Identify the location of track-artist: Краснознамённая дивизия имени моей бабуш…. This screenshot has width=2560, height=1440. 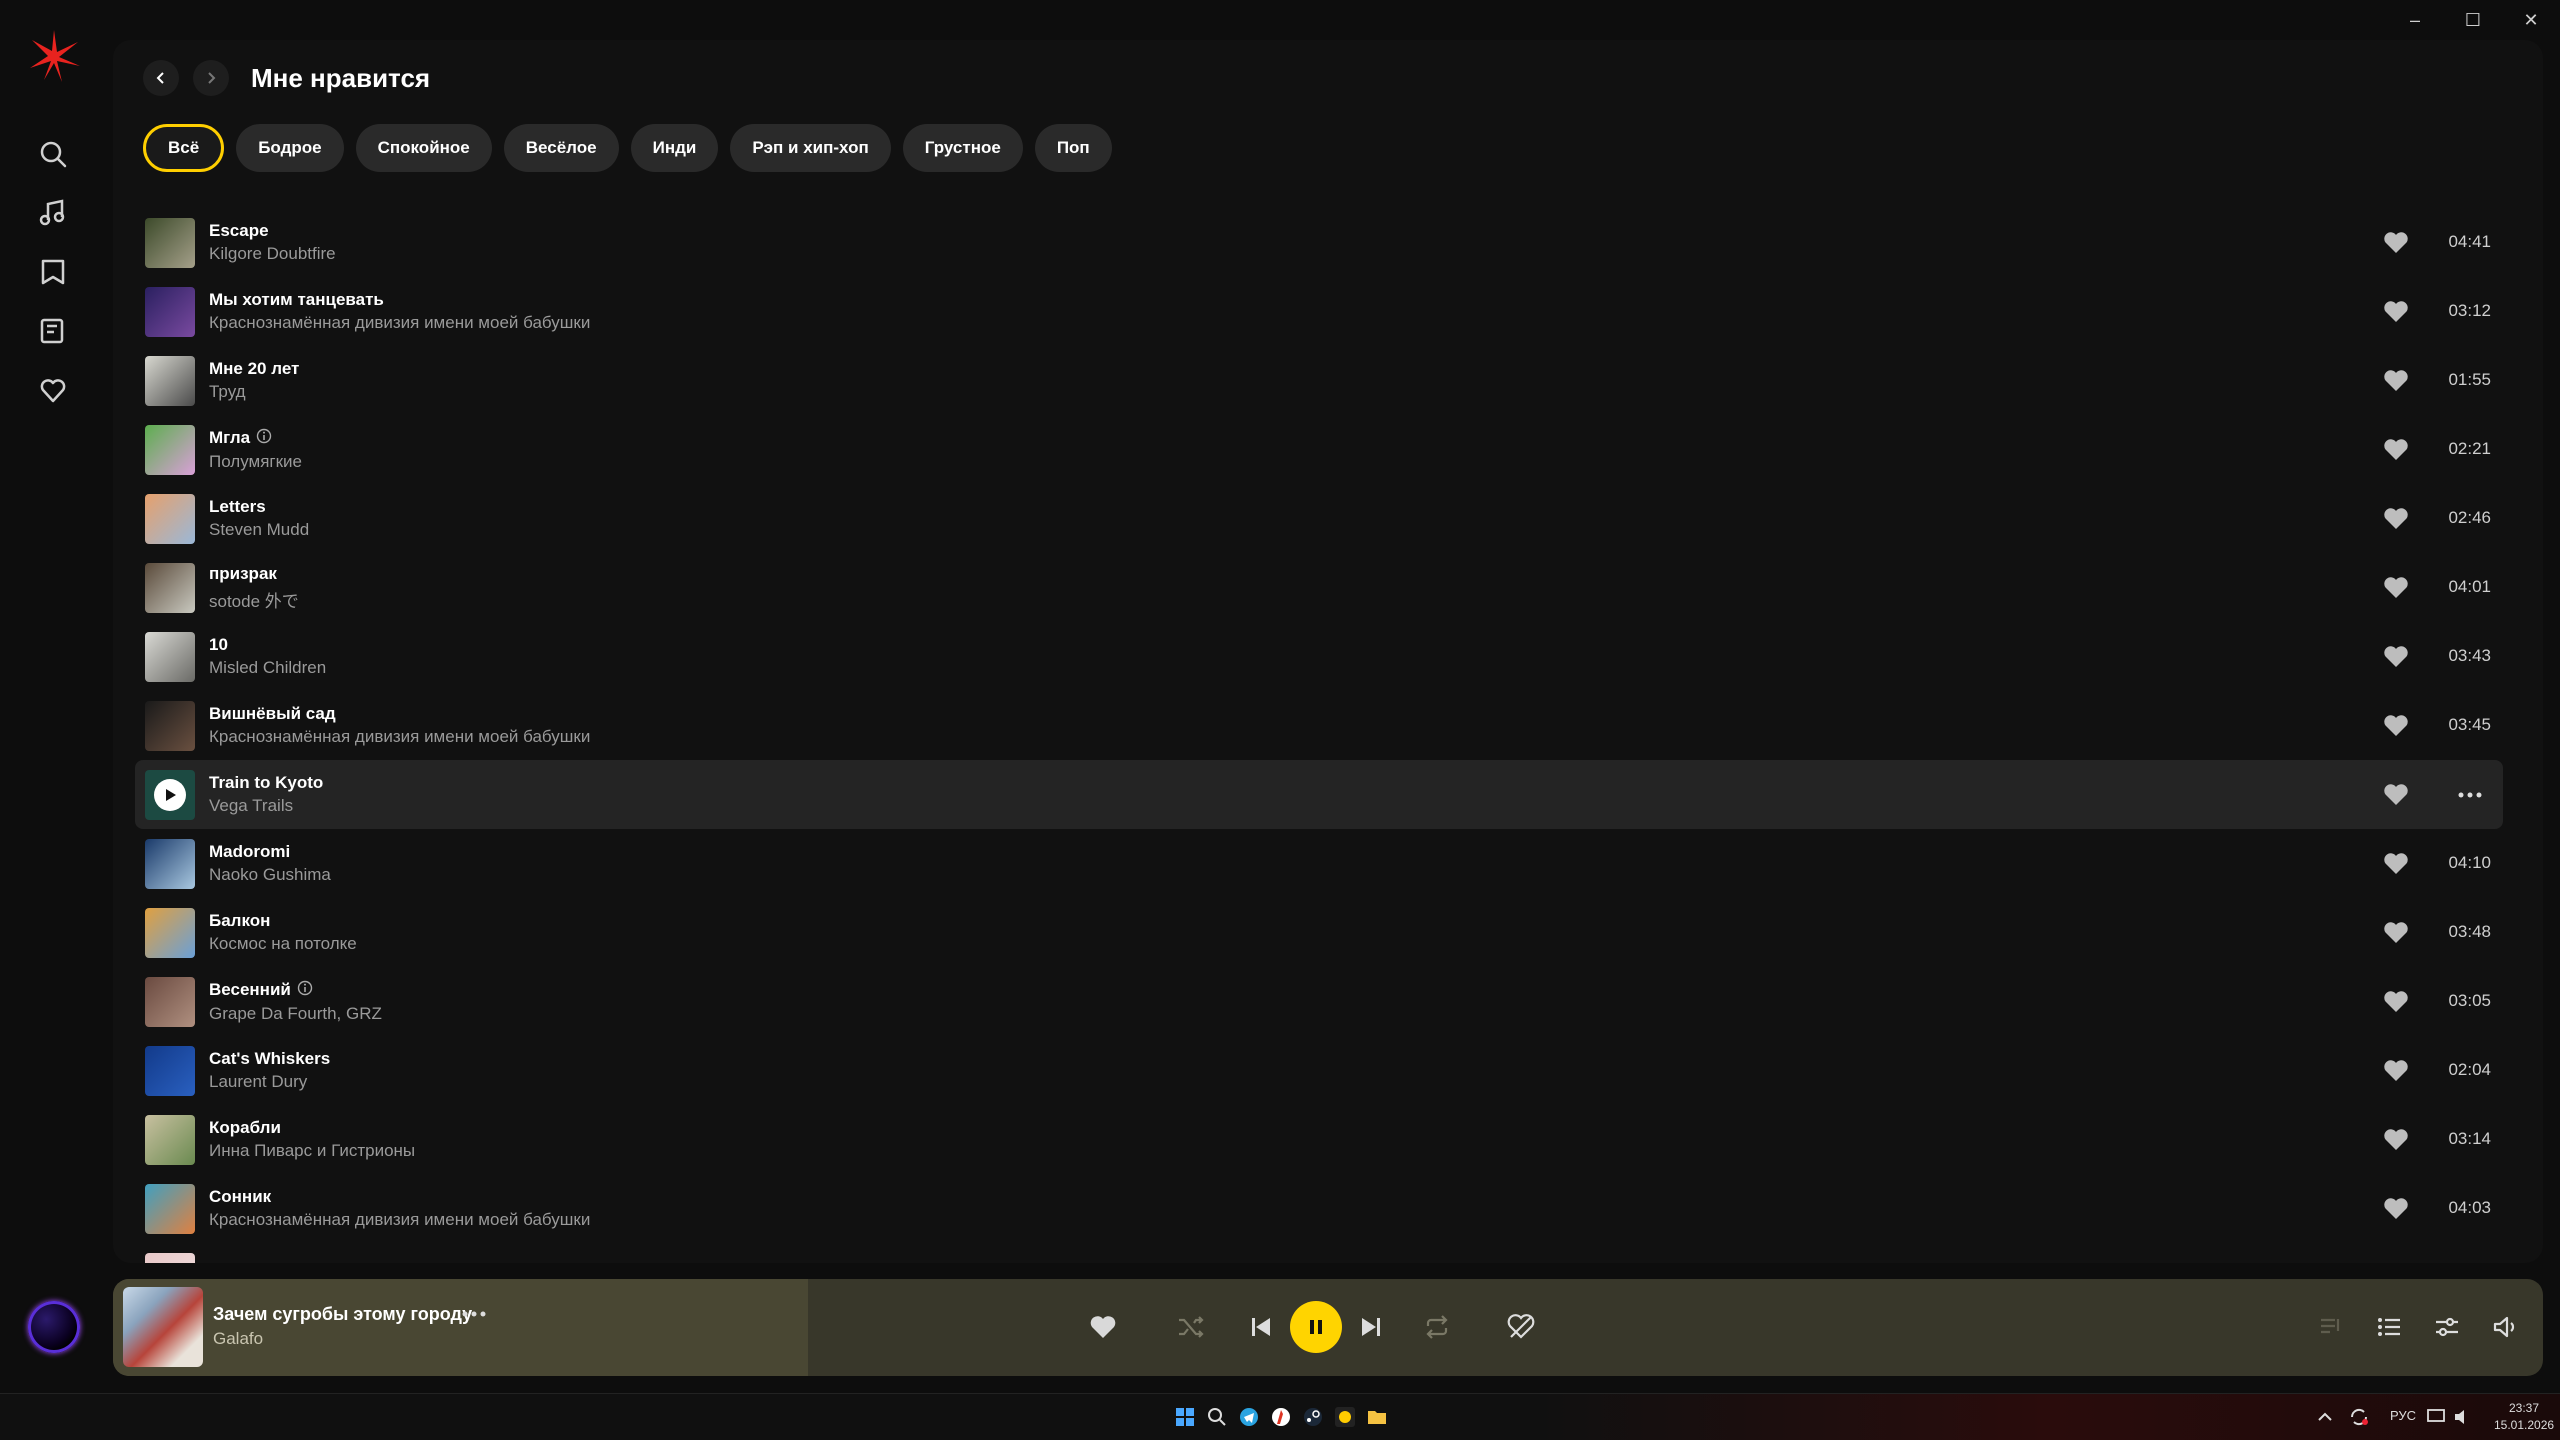
(399, 1220).